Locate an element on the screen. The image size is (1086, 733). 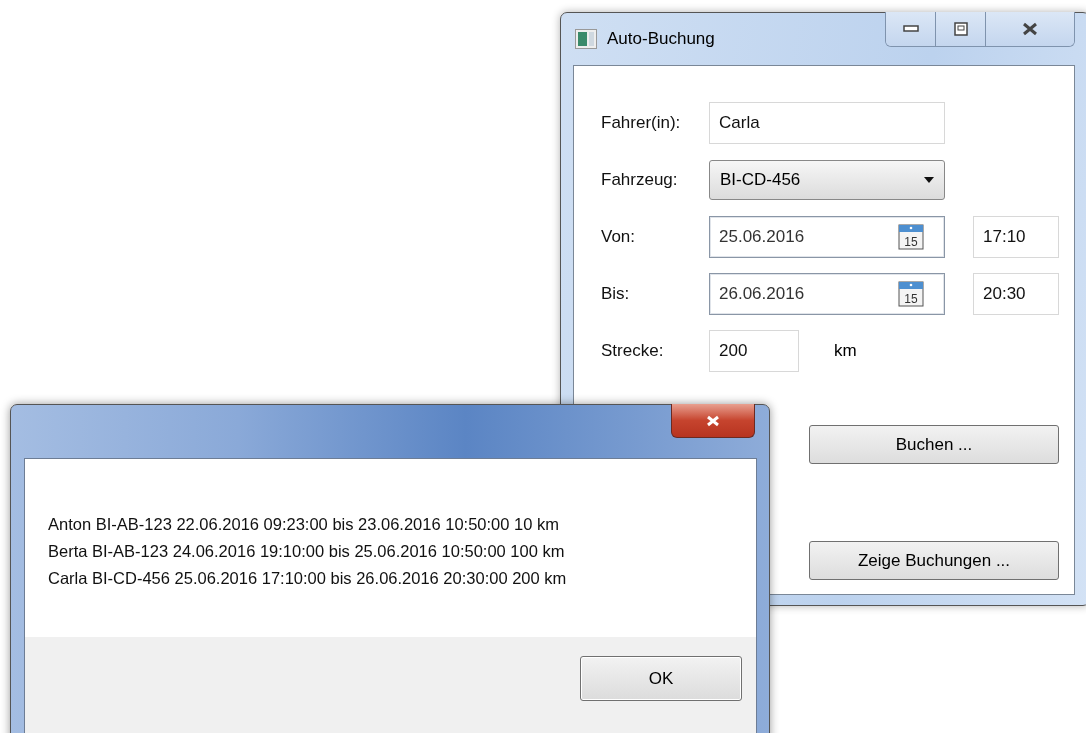
minimize-icon is located at coordinates (910, 29).